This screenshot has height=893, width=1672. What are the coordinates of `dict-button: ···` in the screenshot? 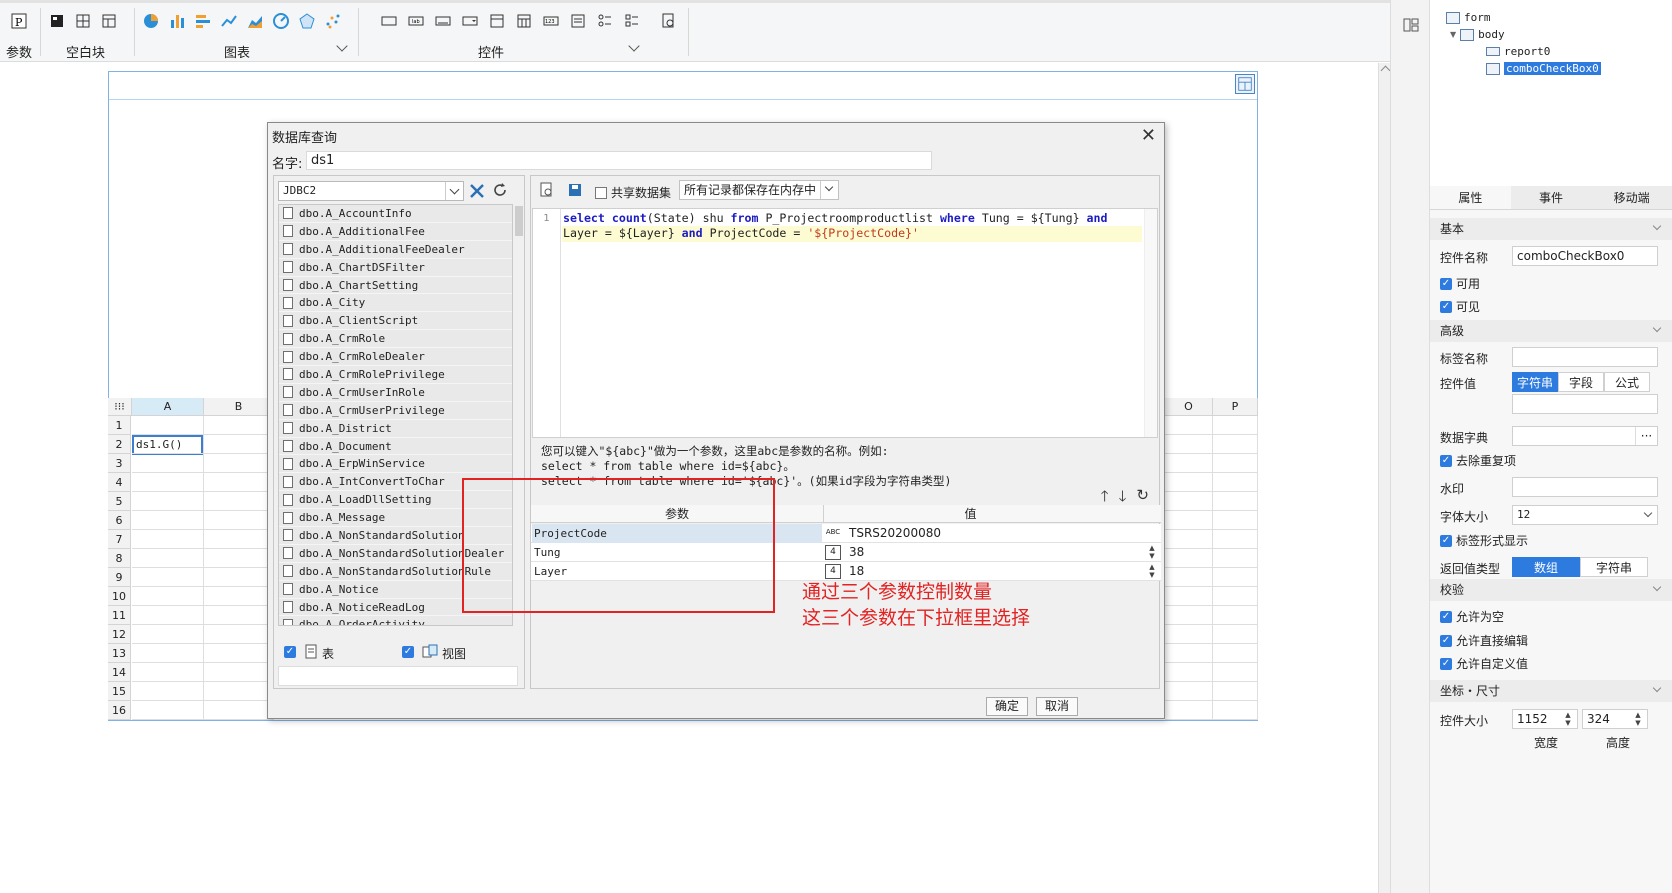 It's located at (1646, 436).